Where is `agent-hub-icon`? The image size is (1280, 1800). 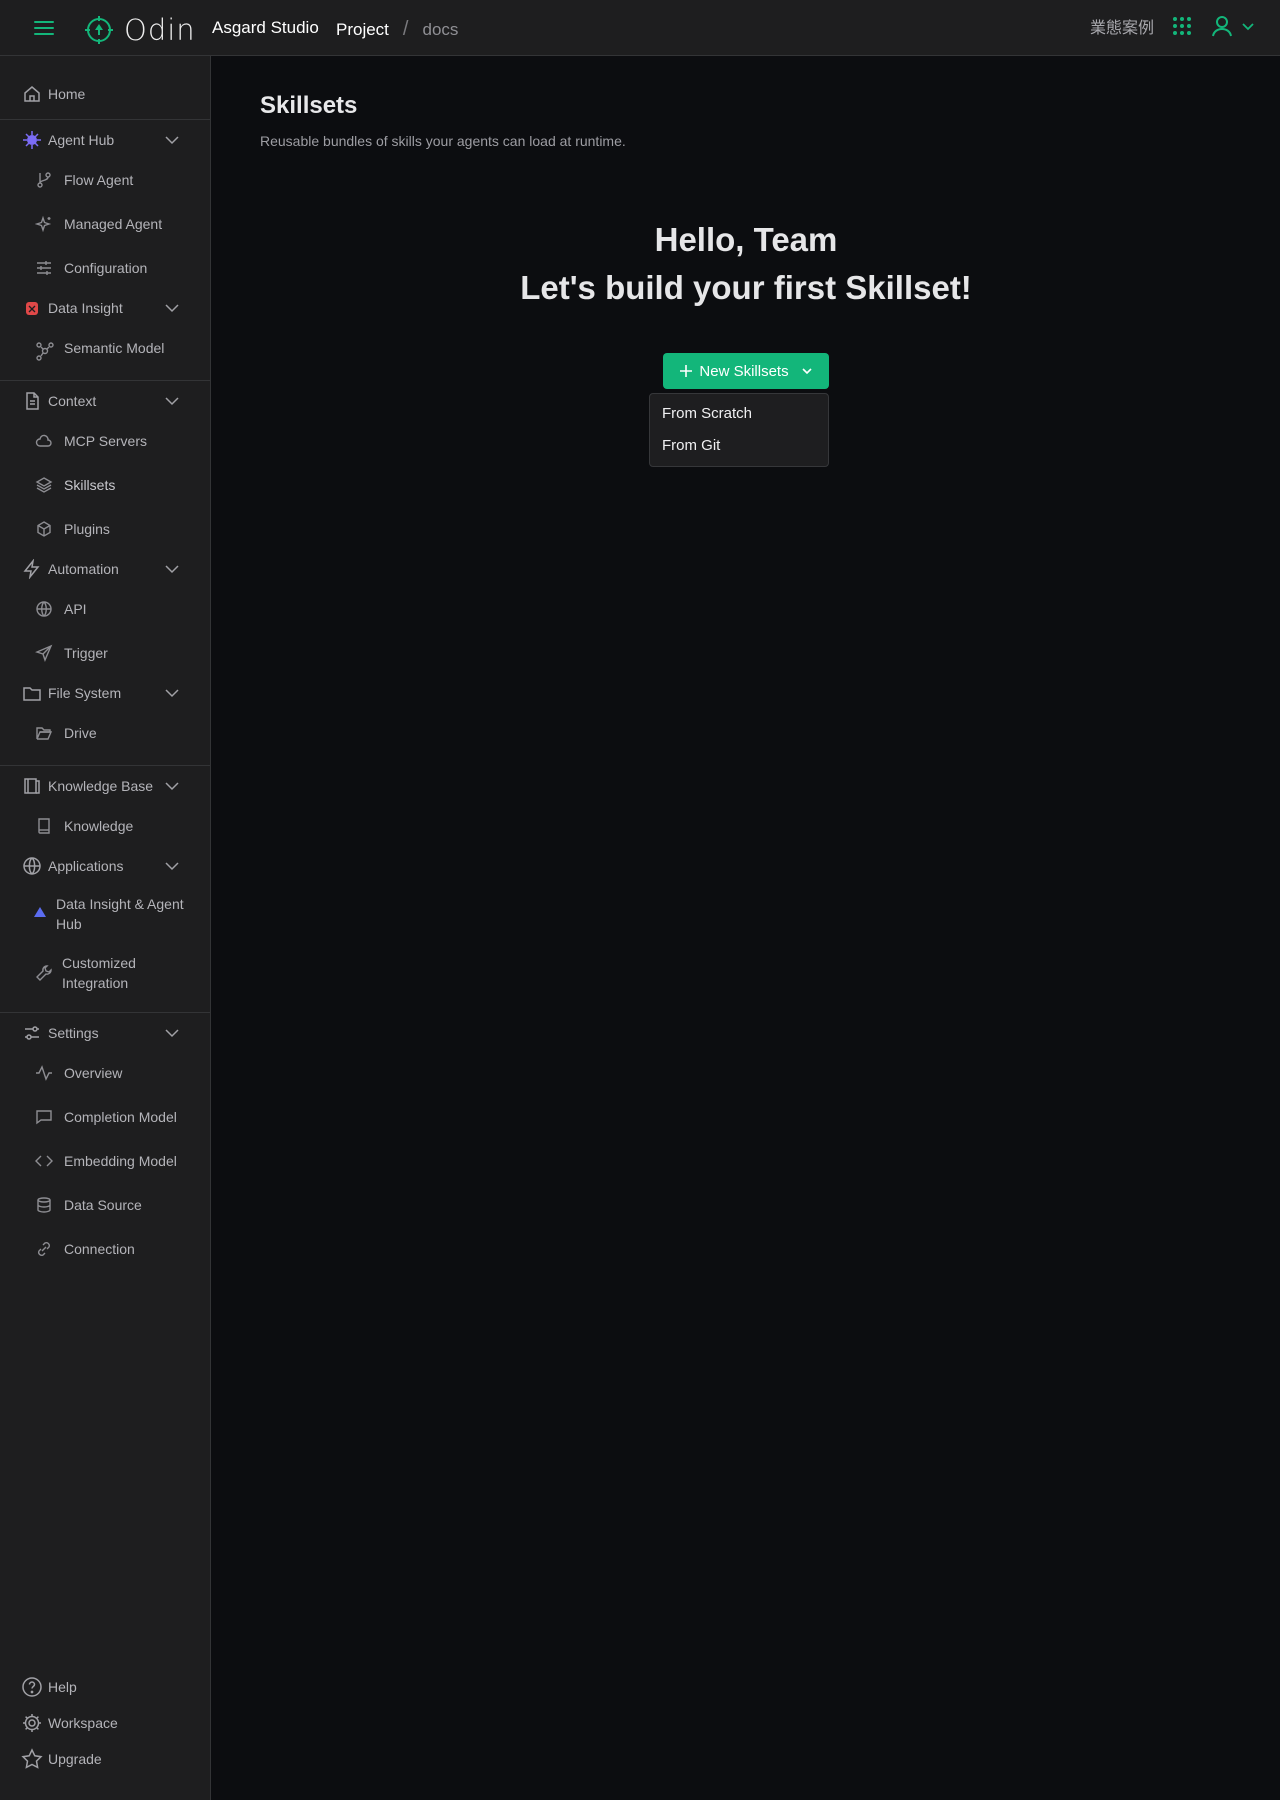 agent-hub-icon is located at coordinates (32, 140).